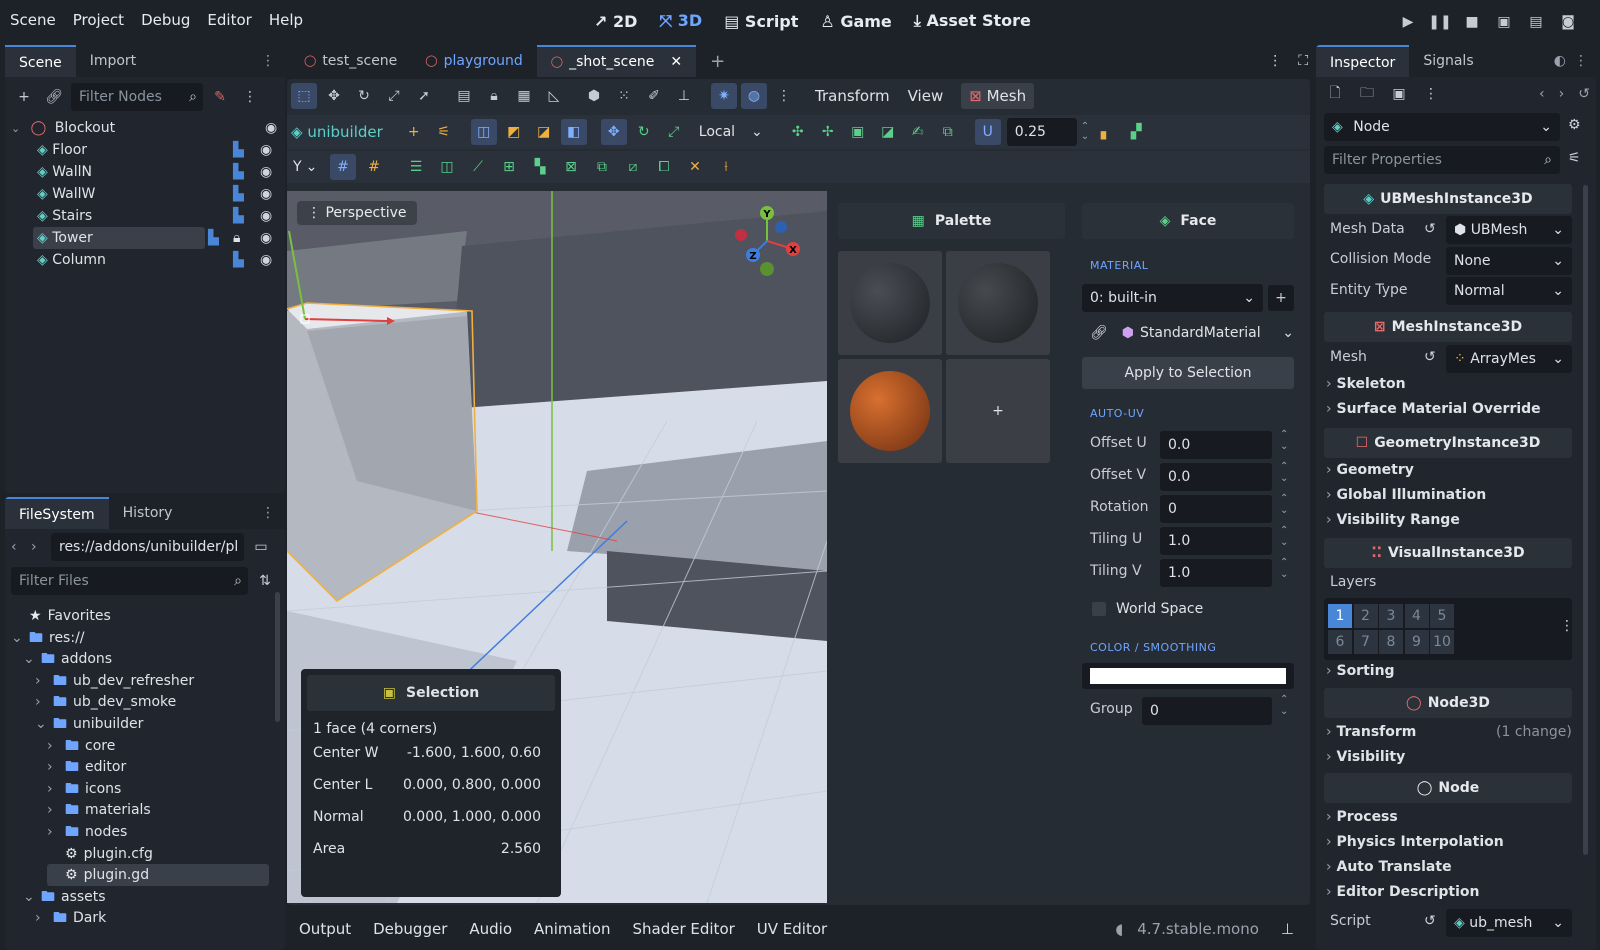 Image resolution: width=1600 pixels, height=950 pixels. What do you see at coordinates (1442, 127) in the screenshot?
I see `inspected-node-dropdown: ◈ Node ⌄` at bounding box center [1442, 127].